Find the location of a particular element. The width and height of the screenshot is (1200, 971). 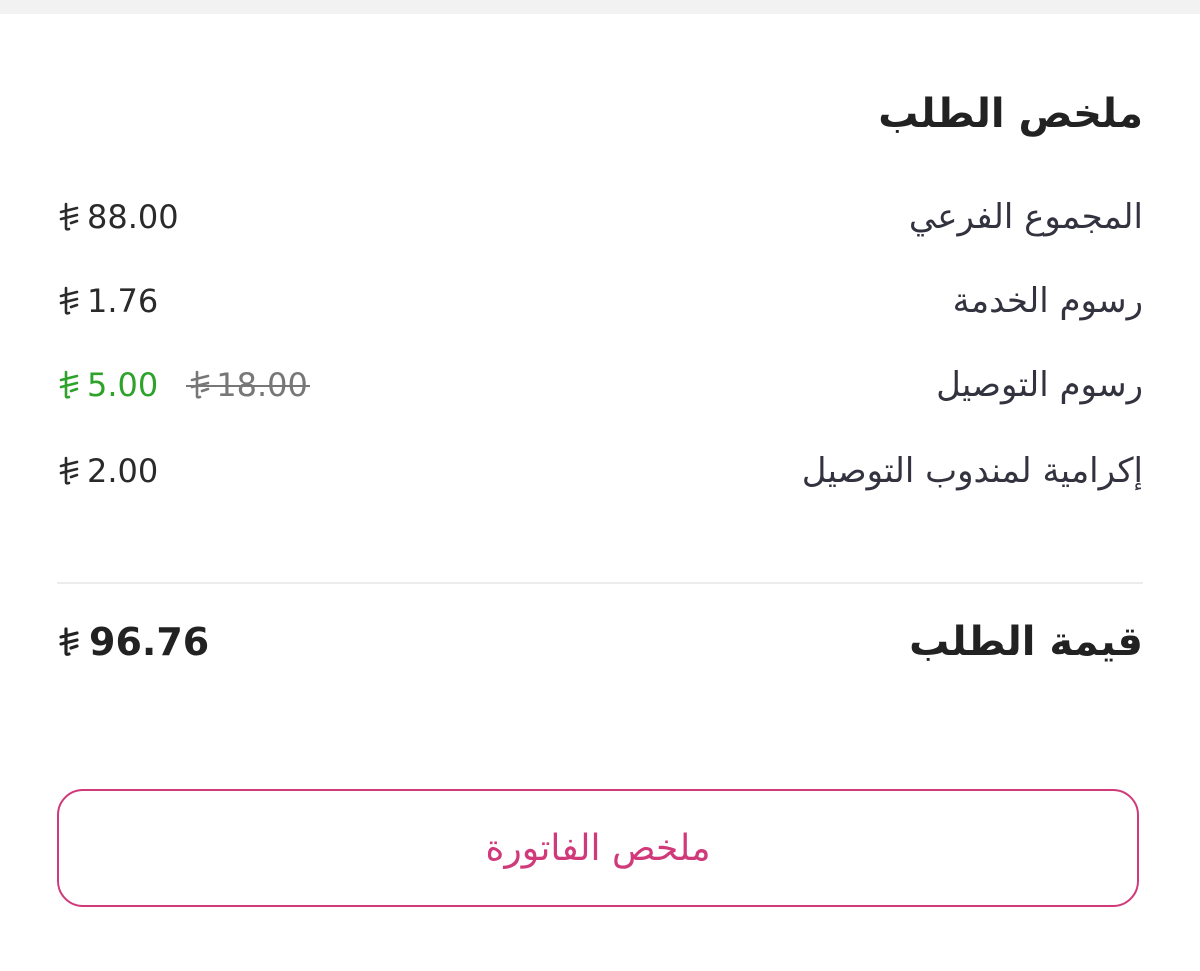

original-amount-strikethrough: 18.00 is located at coordinates (248, 385).